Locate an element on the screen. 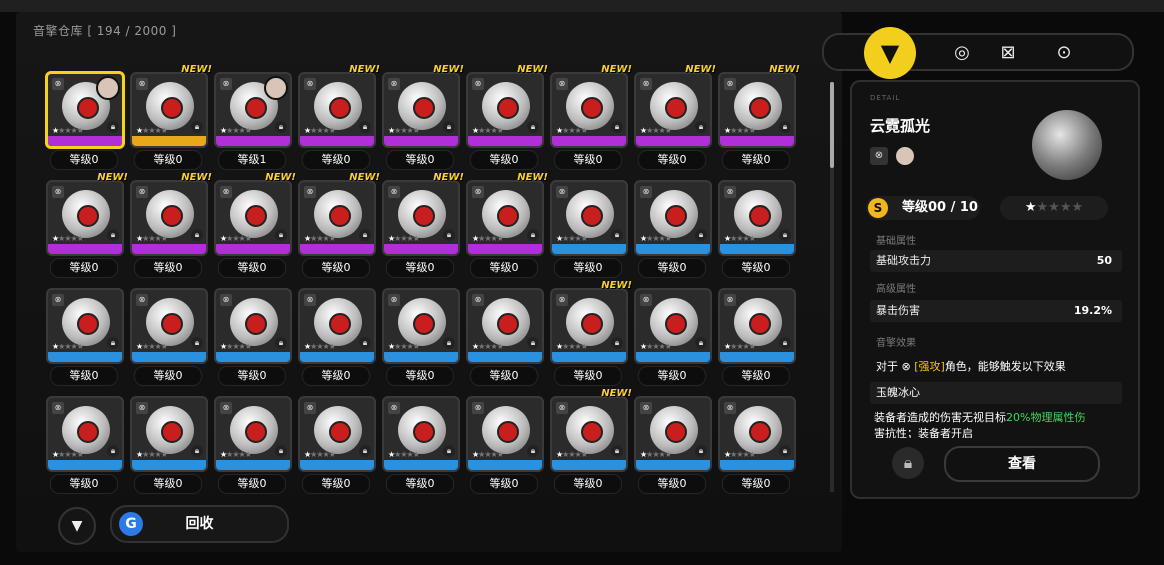  base-stat-row: 基础攻击力 50 is located at coordinates (996, 261).